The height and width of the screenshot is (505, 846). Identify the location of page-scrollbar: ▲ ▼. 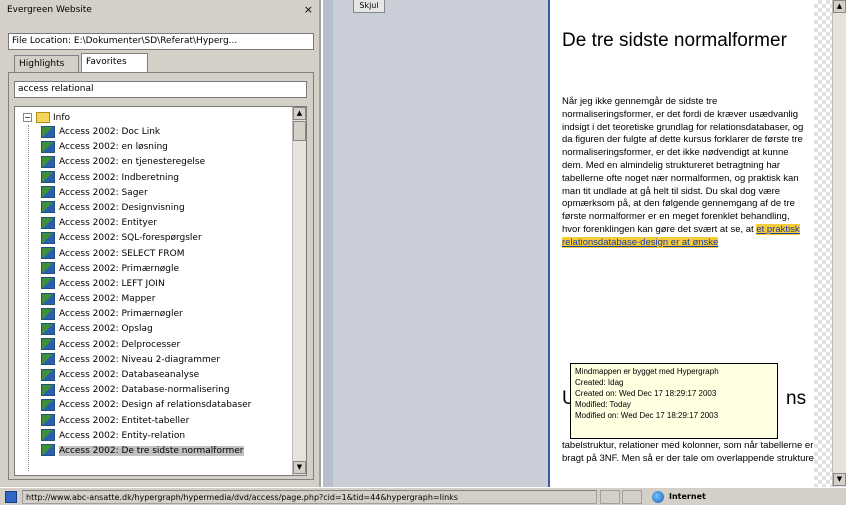
(839, 243).